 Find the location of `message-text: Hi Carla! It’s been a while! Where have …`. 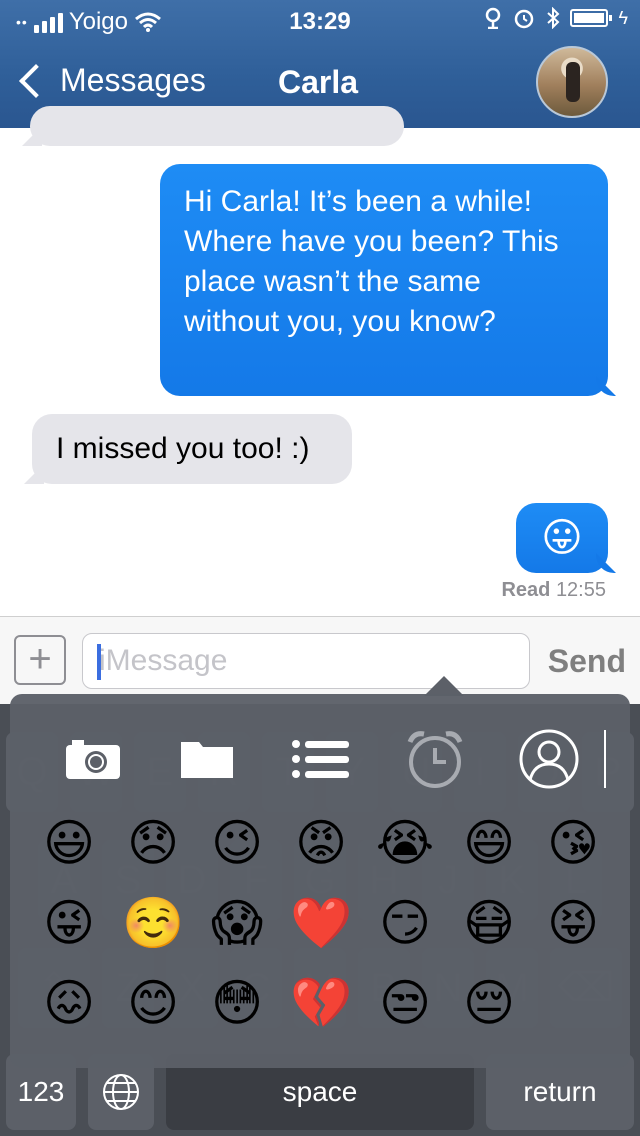

message-text: Hi Carla! It’s been a while! Where have … is located at coordinates (371, 261).